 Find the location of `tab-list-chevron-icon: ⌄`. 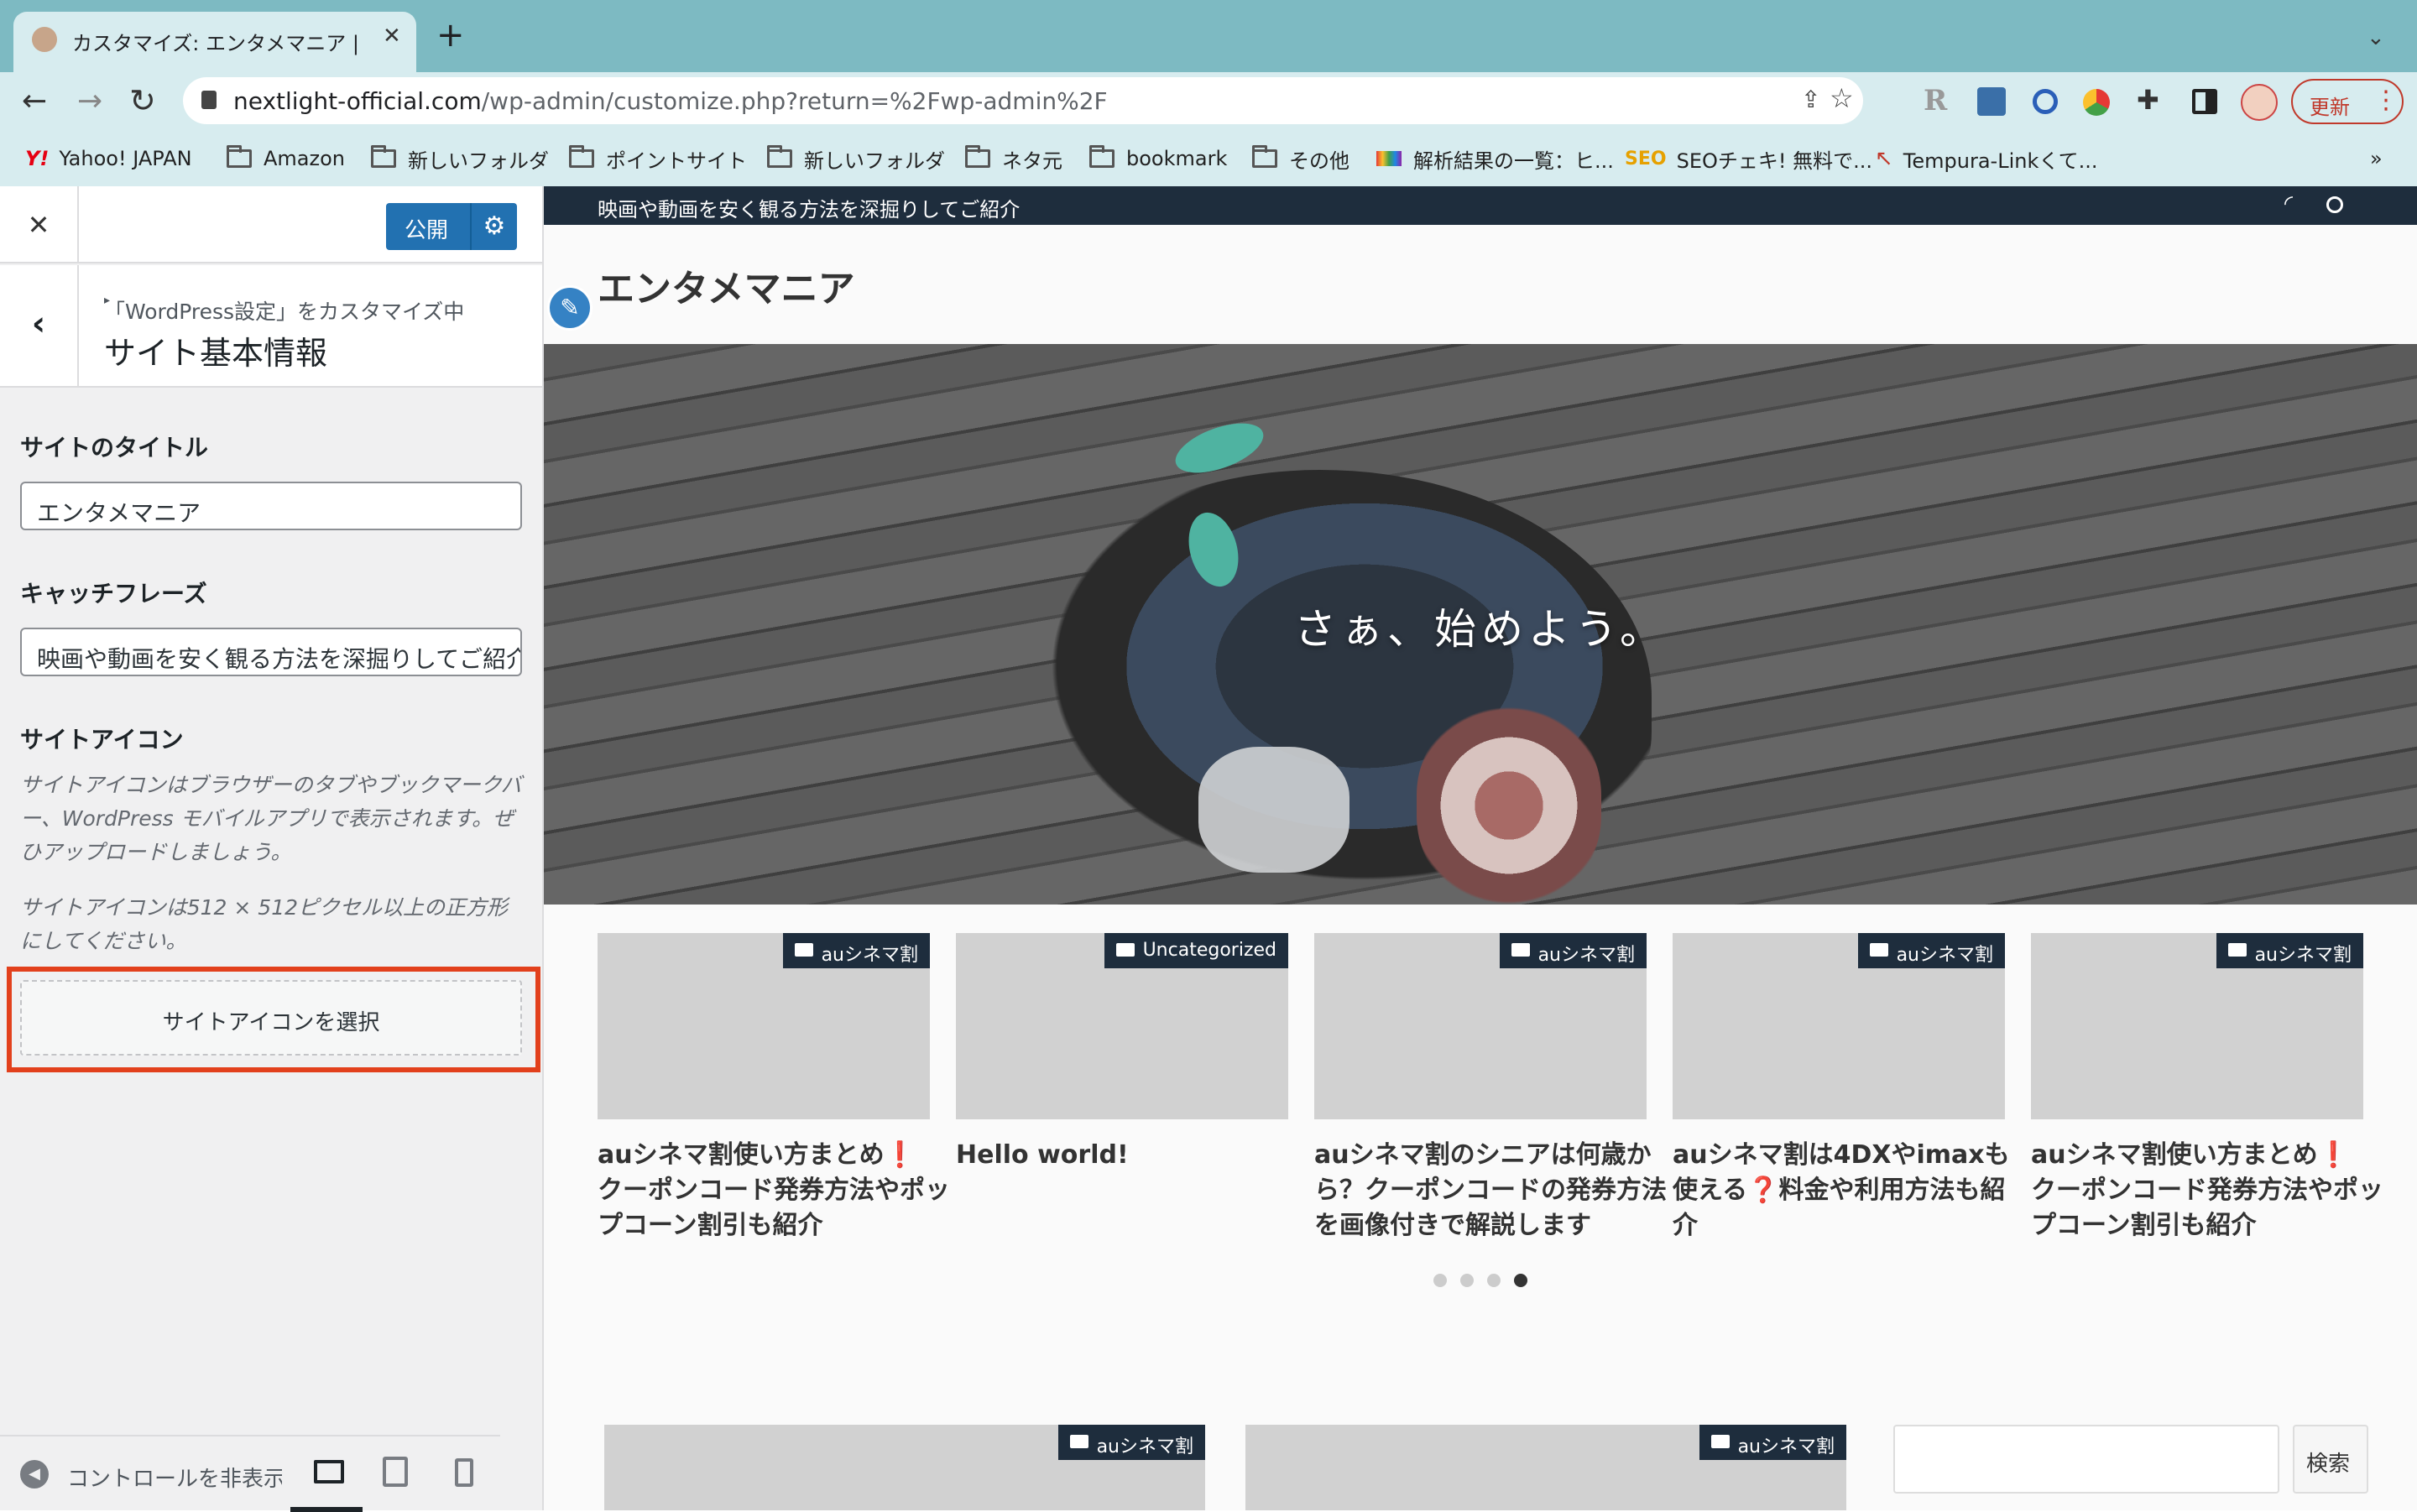

tab-list-chevron-icon: ⌄ is located at coordinates (2376, 37).